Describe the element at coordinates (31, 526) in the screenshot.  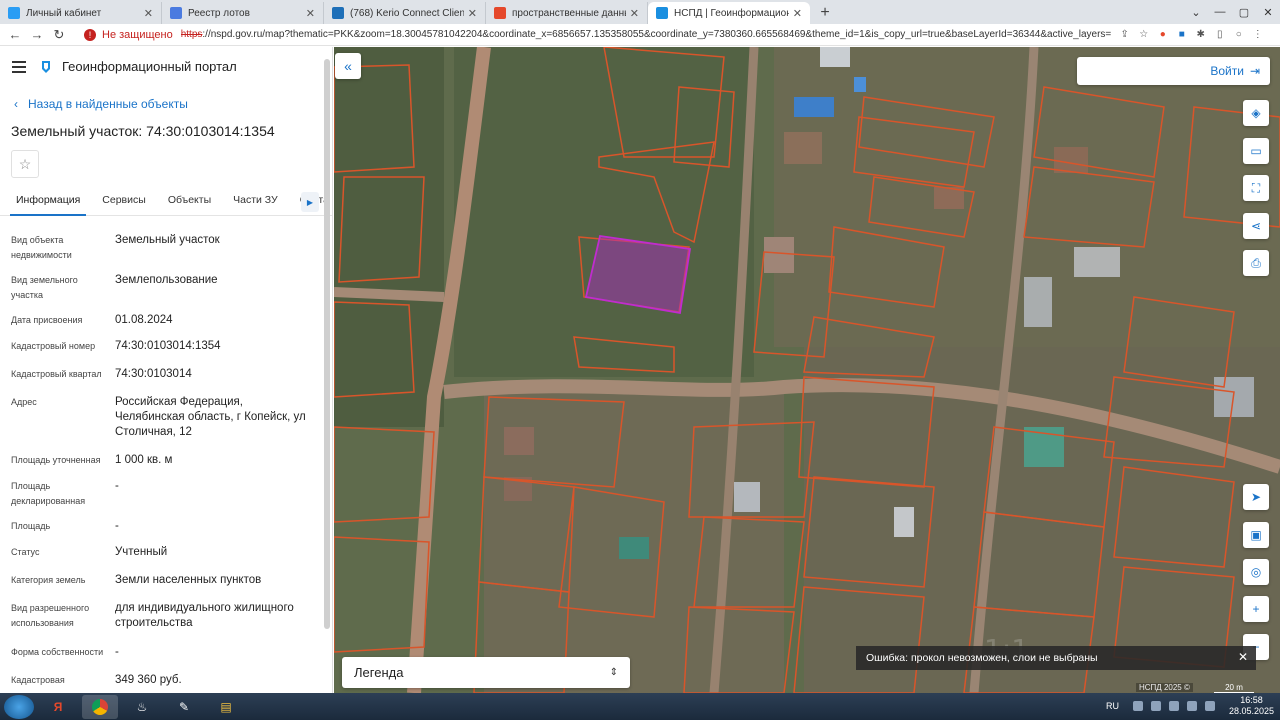
I see `property-key: Площадь` at that location.